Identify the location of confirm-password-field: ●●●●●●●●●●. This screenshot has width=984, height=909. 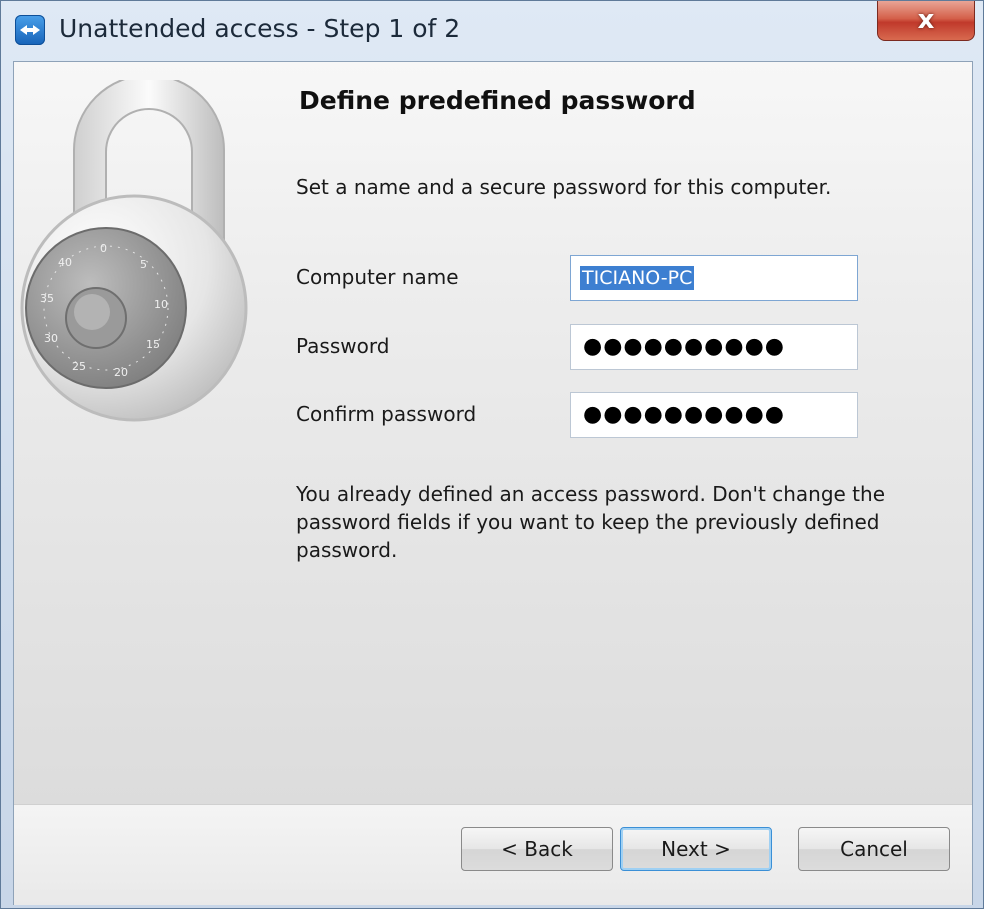
(714, 415).